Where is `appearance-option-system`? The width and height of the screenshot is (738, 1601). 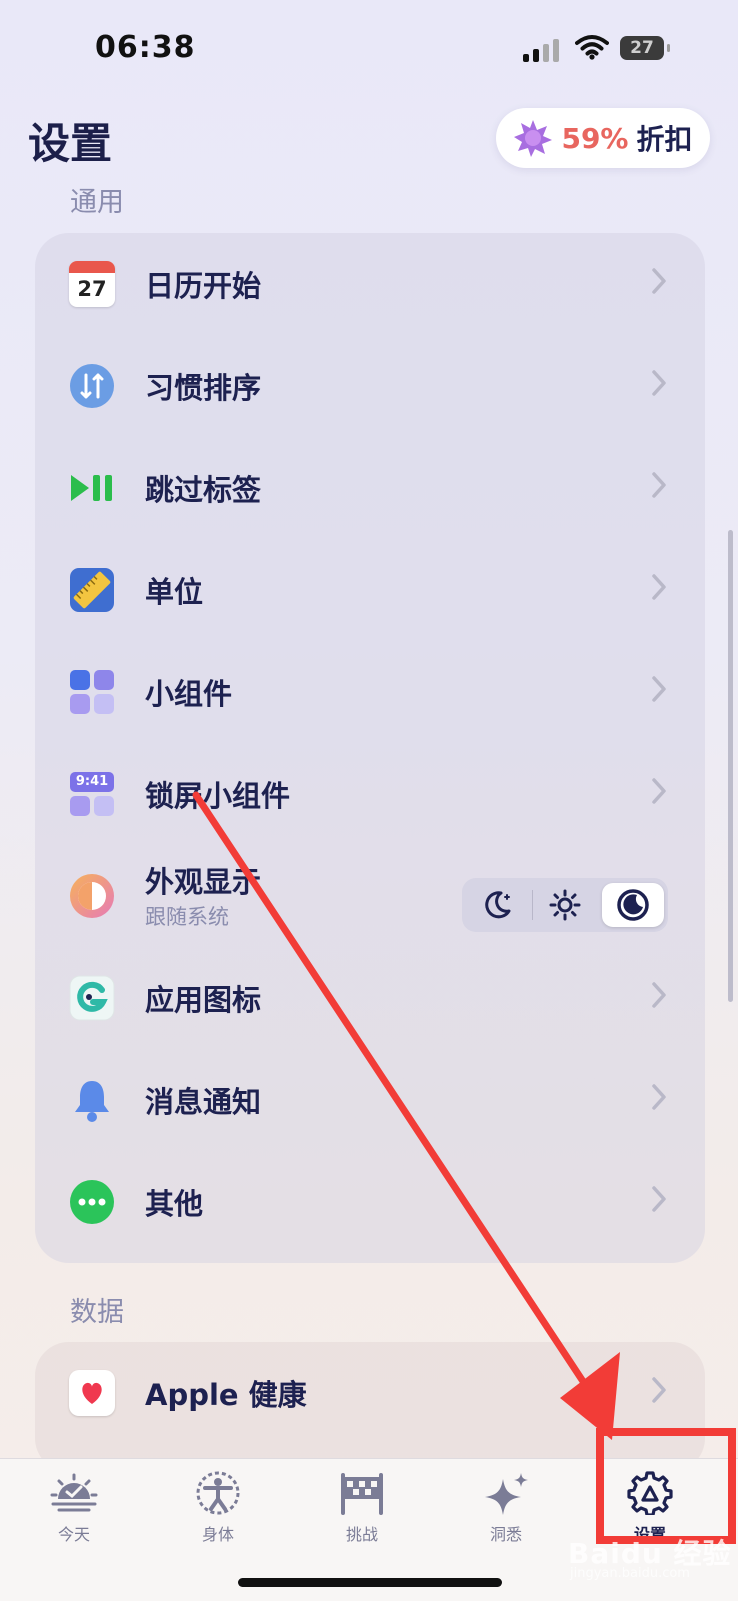 appearance-option-system is located at coordinates (633, 905).